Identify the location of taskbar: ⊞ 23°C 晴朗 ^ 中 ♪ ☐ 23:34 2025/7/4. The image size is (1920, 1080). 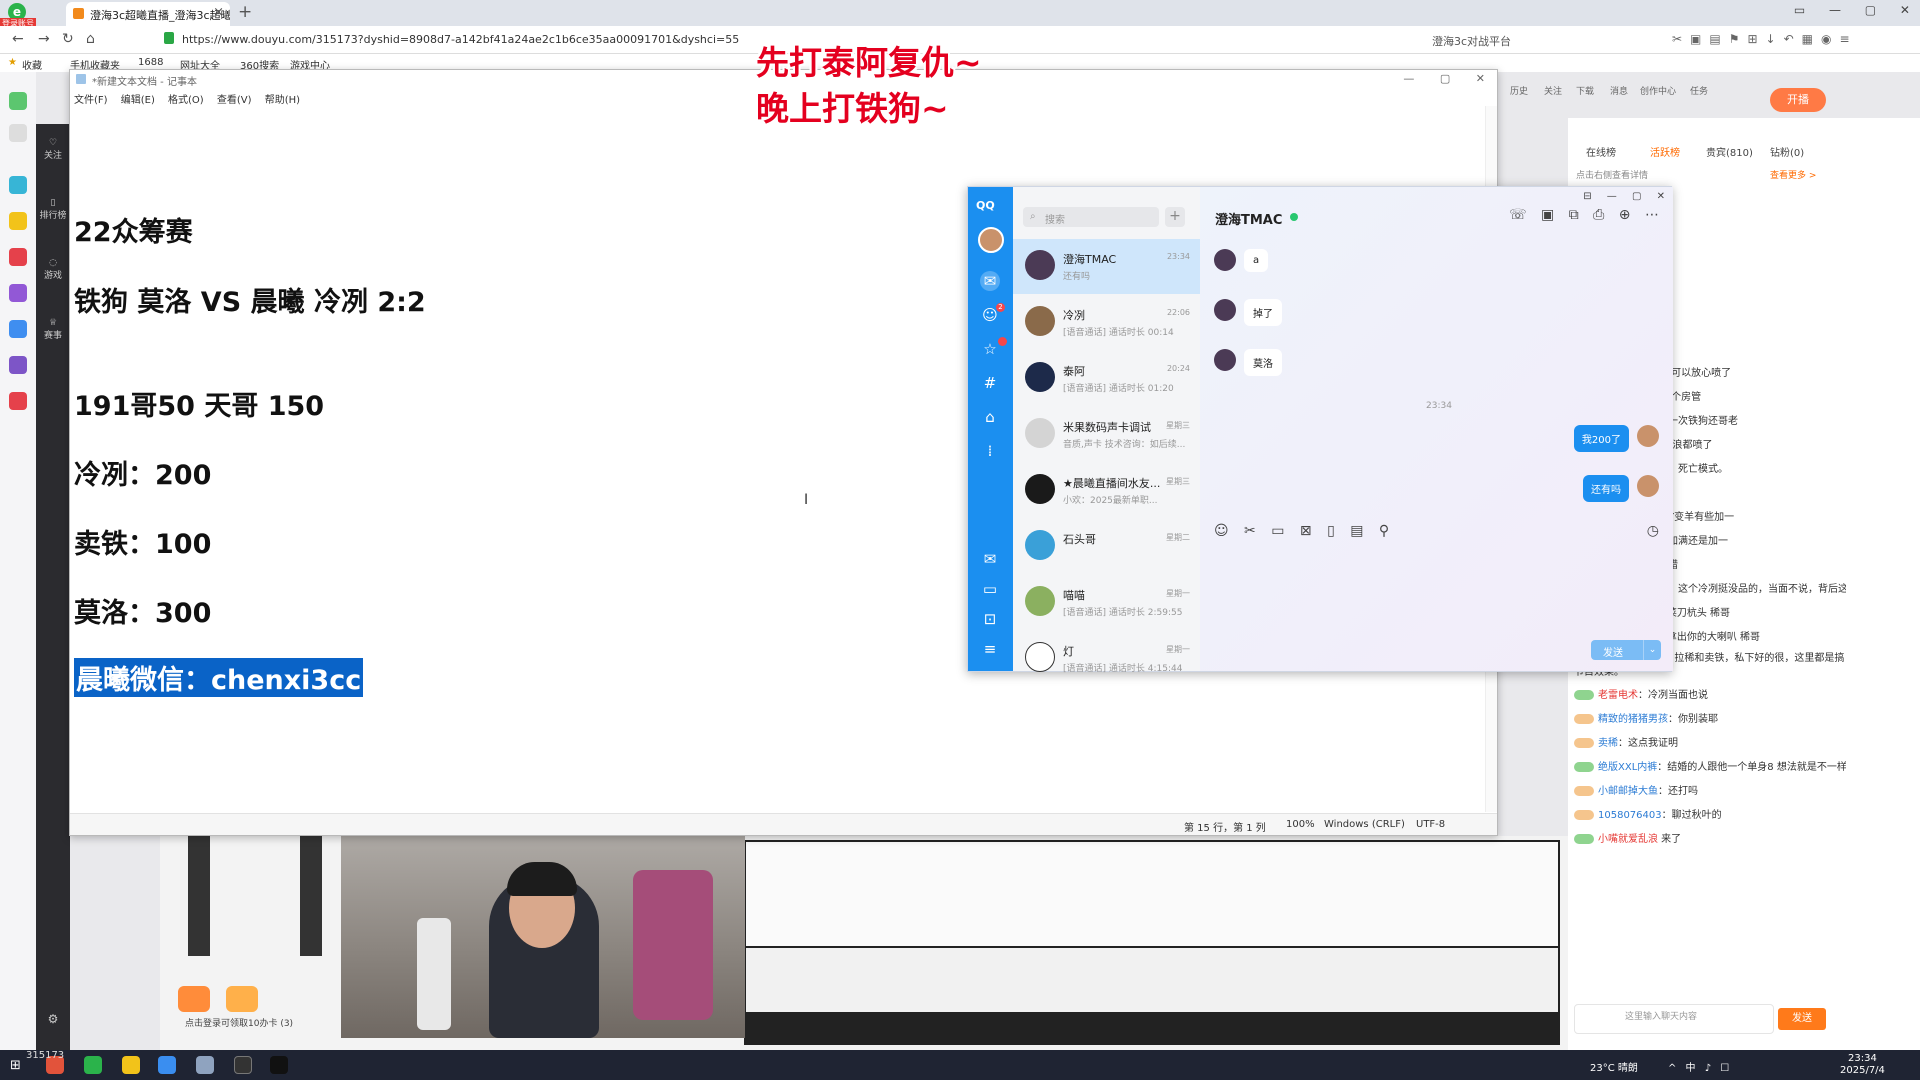
(960, 1065).